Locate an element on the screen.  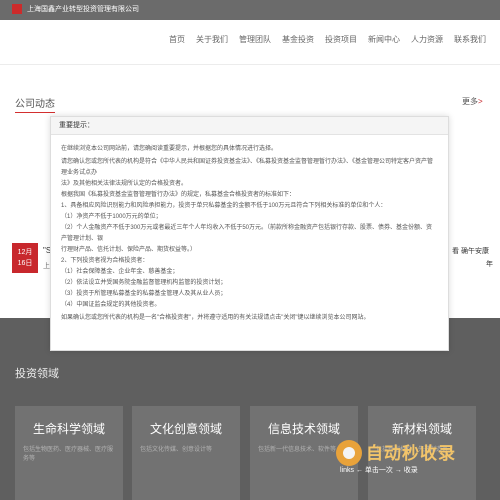
more-link: 更多> is located at coordinates (472, 101).